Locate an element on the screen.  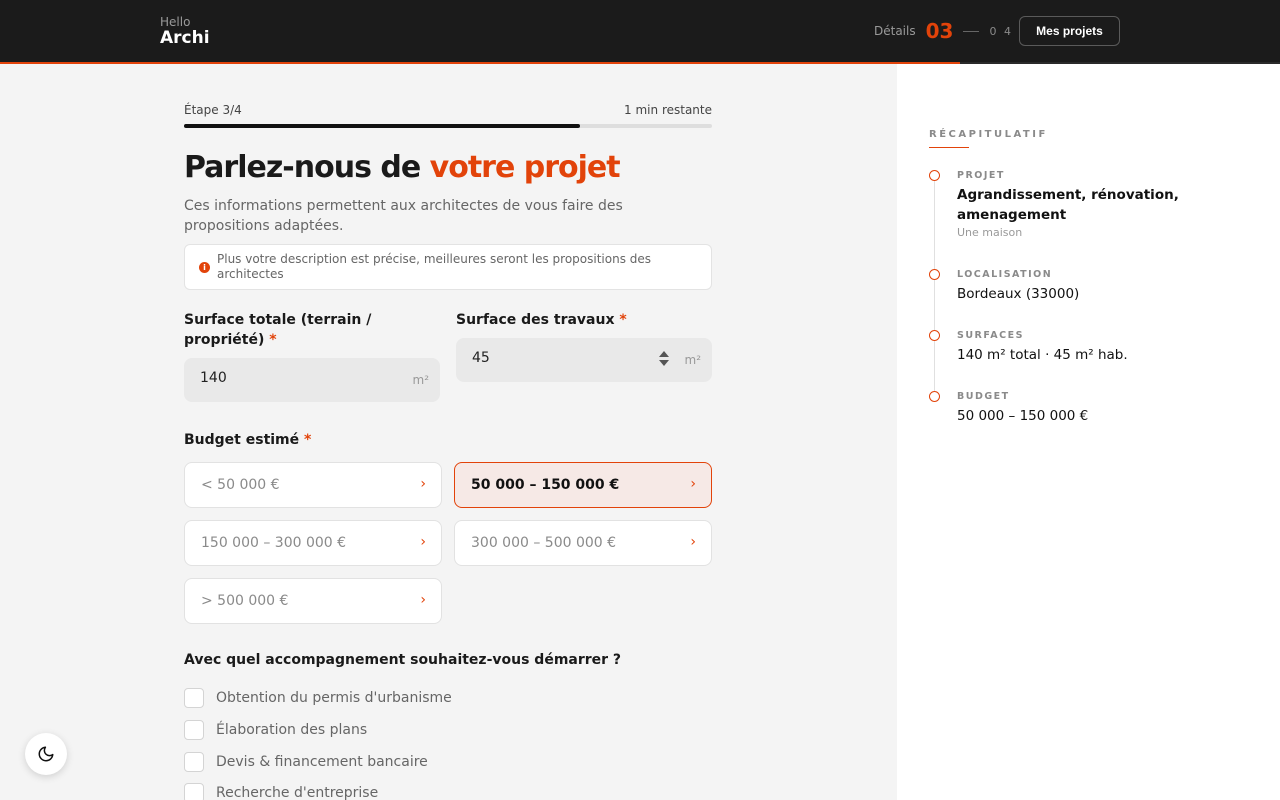
logo: Hello Archi is located at coordinates (185, 31).